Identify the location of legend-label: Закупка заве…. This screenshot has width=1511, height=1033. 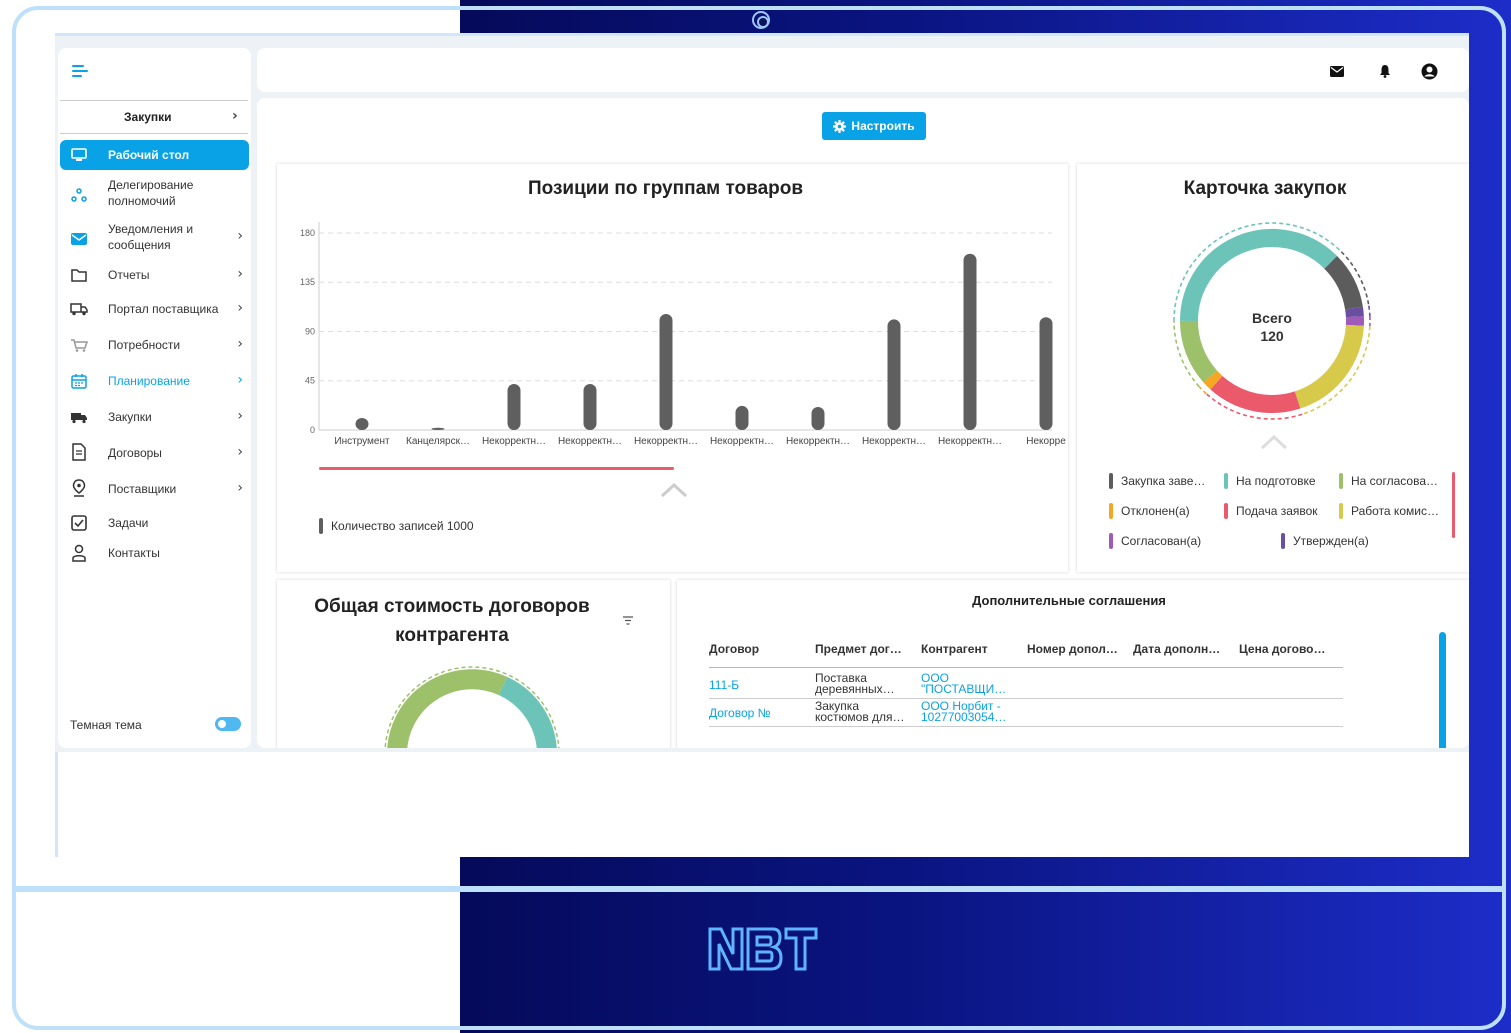
(1163, 481).